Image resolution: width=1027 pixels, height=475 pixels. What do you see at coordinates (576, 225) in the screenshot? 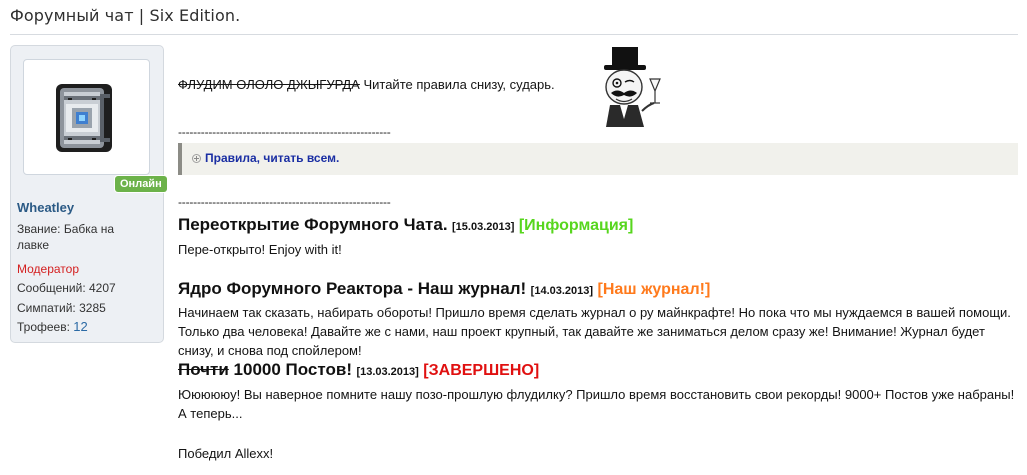
I see `news-tag: [Информация]` at bounding box center [576, 225].